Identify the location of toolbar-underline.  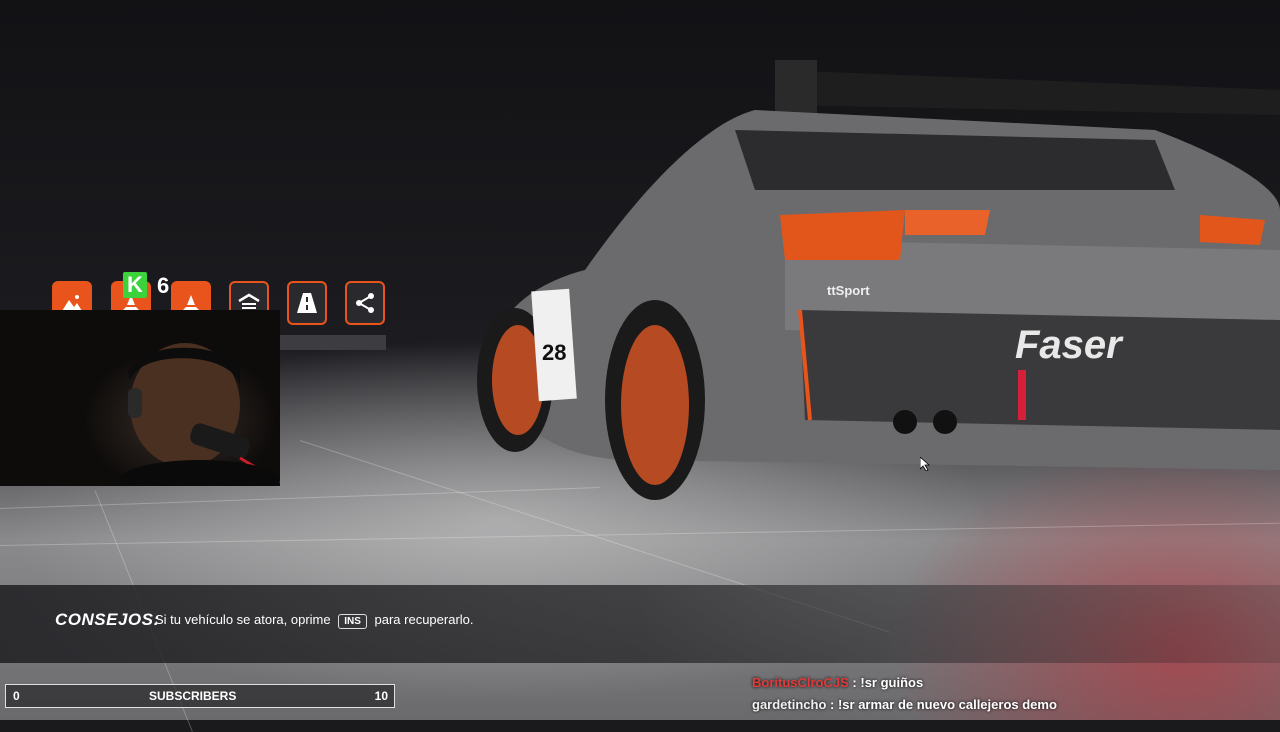
(333, 342).